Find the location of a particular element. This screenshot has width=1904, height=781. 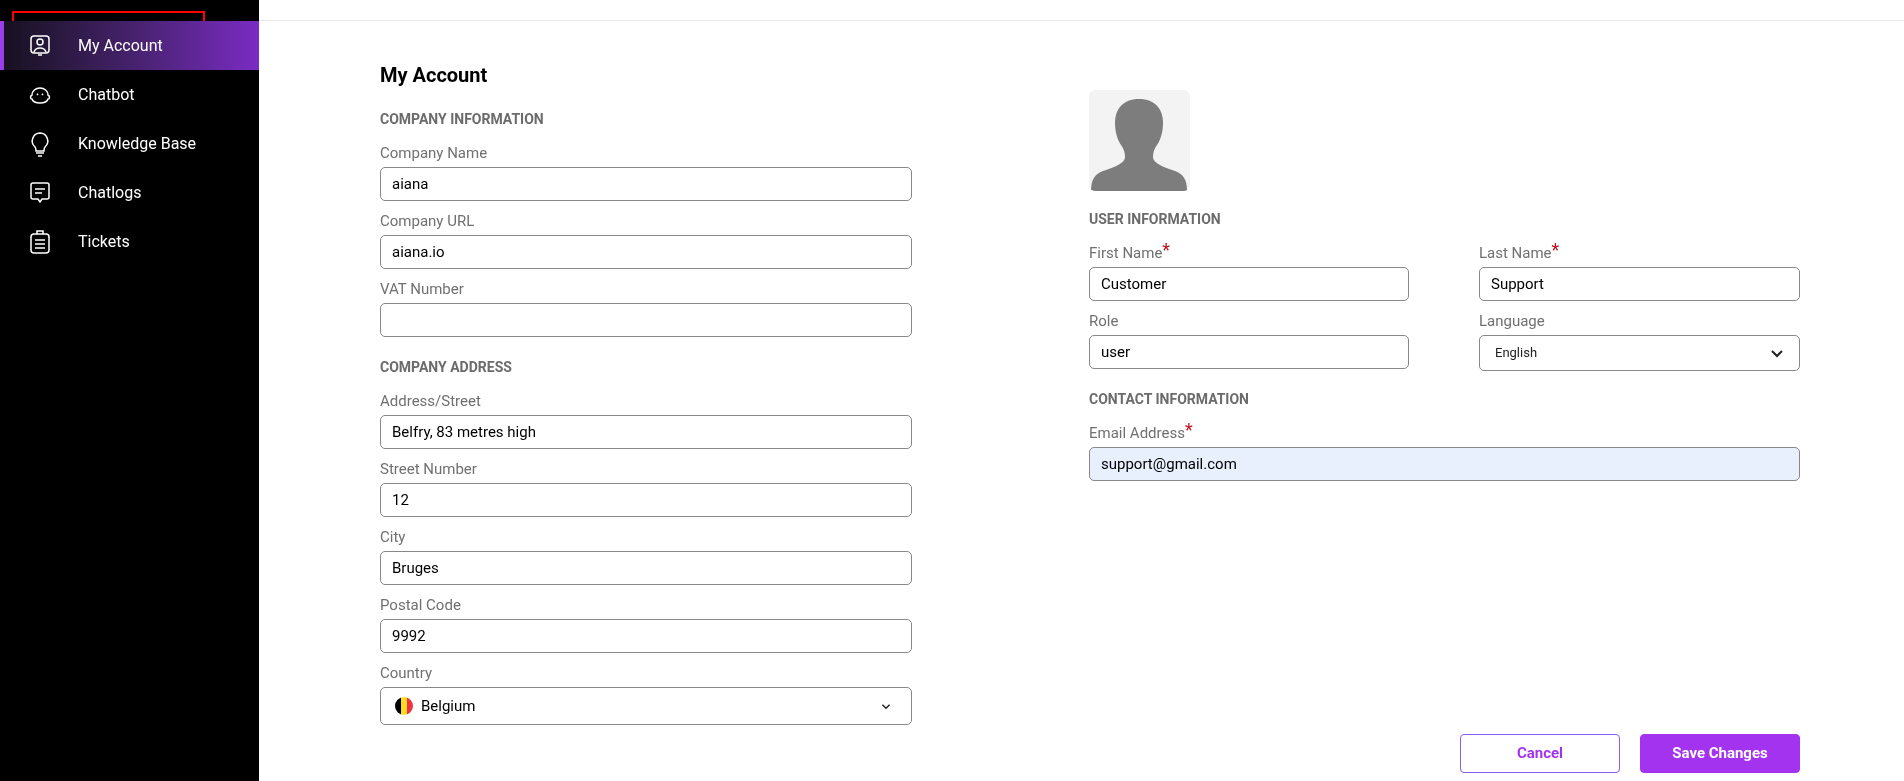

page-title: My Account is located at coordinates (434, 75).